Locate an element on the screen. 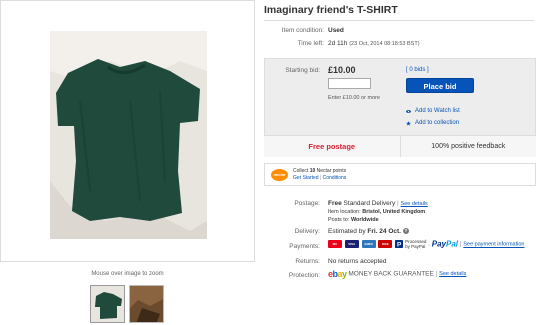 This screenshot has height=325, width=540. payment-comma: , is located at coordinates (429, 244).